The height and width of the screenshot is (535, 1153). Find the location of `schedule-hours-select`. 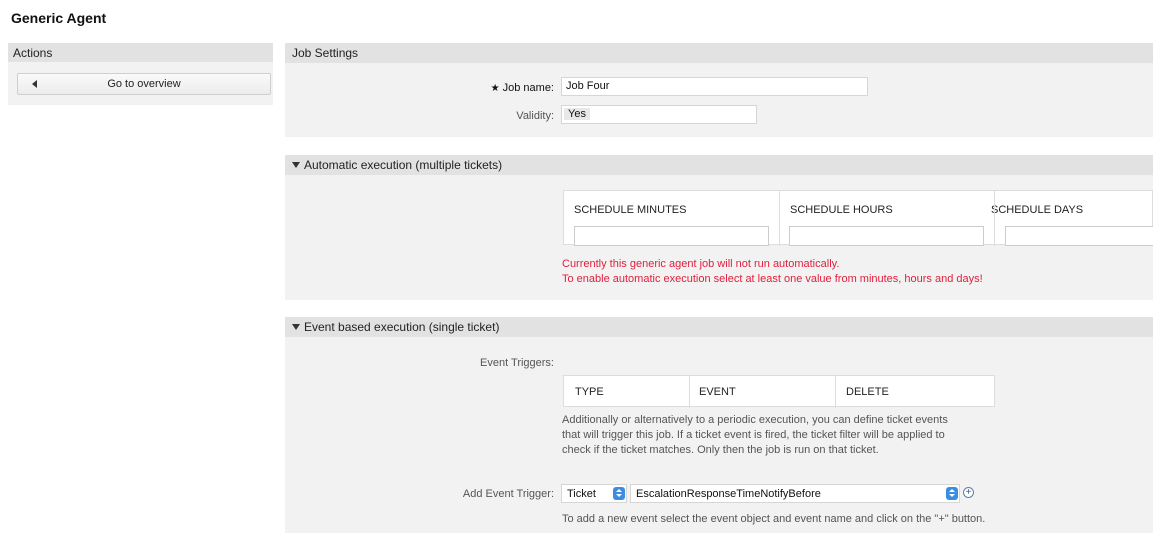

schedule-hours-select is located at coordinates (886, 236).